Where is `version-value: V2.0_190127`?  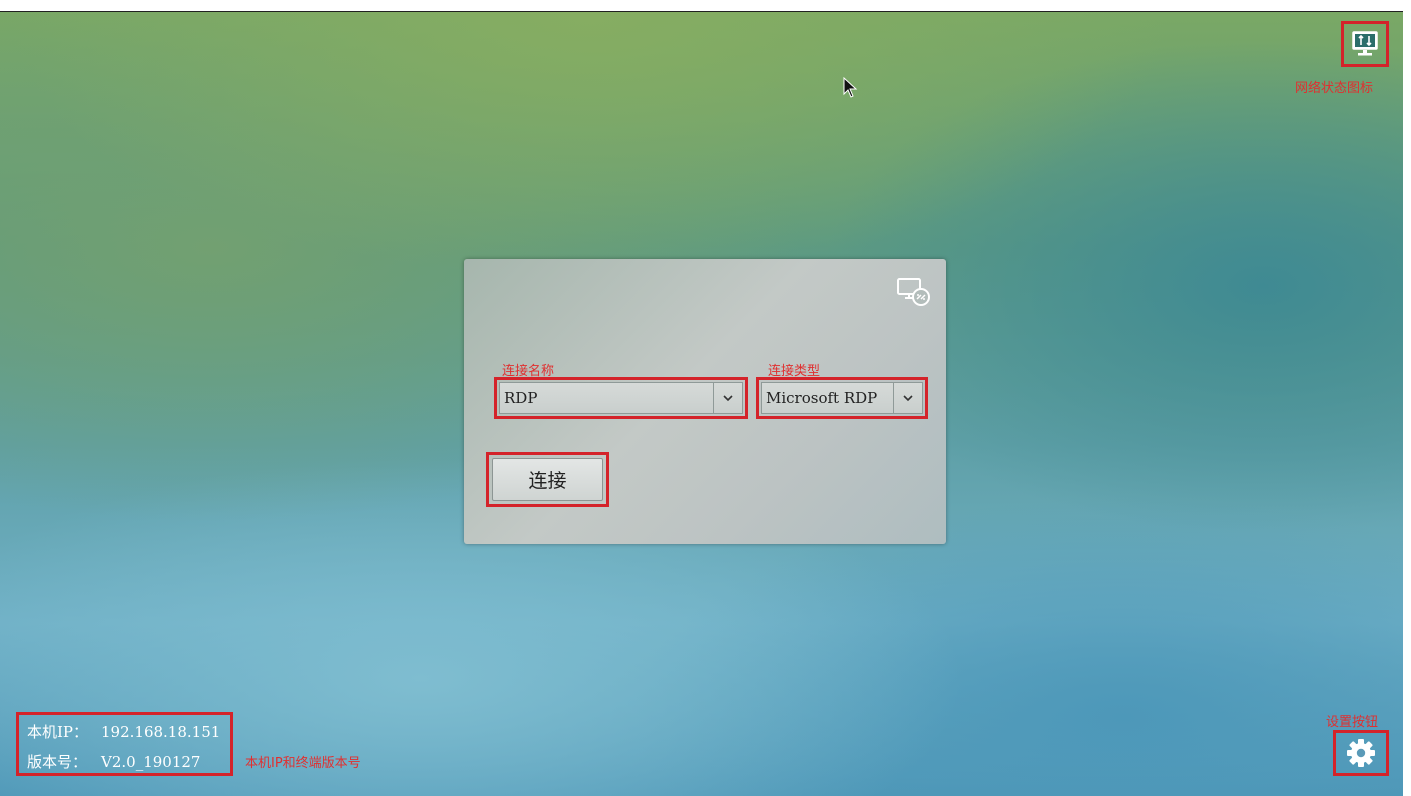 version-value: V2.0_190127 is located at coordinates (151, 762).